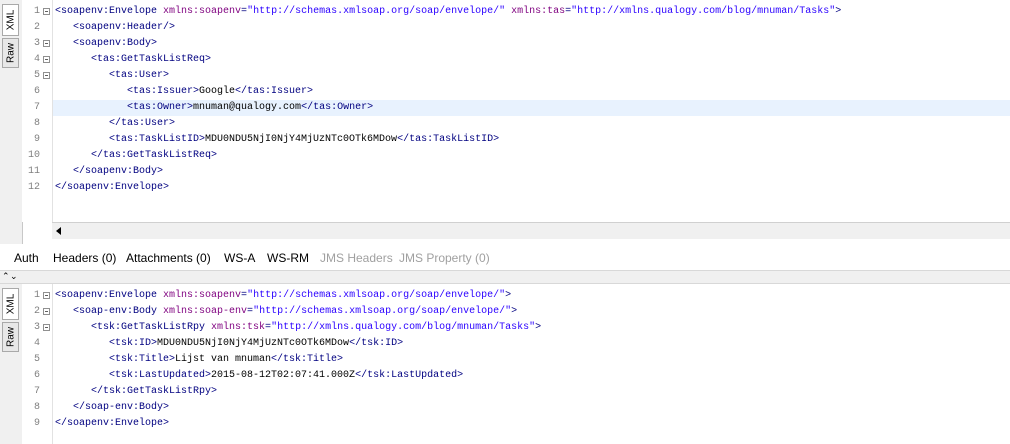 The image size is (1010, 444). Describe the element at coordinates (11, 122) in the screenshot. I see `request-view-tabs: XML Raw` at that location.